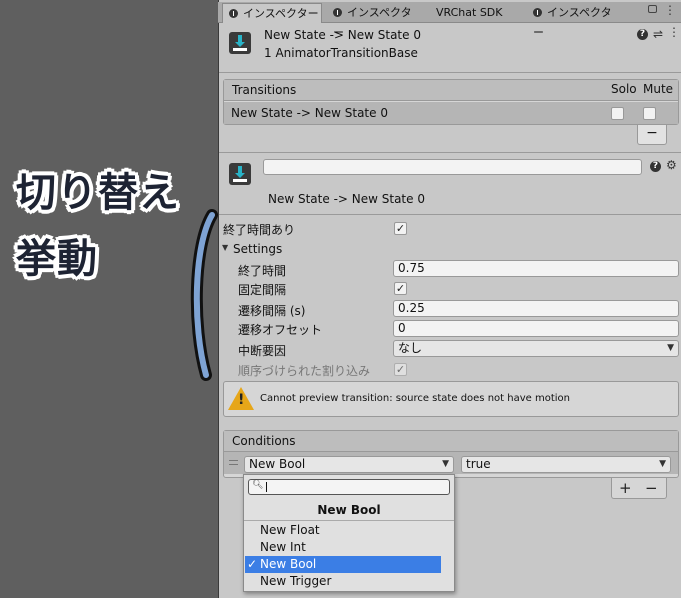 This screenshot has width=681, height=598. I want to click on foldout-arrow-icon: ▼, so click(225, 247).